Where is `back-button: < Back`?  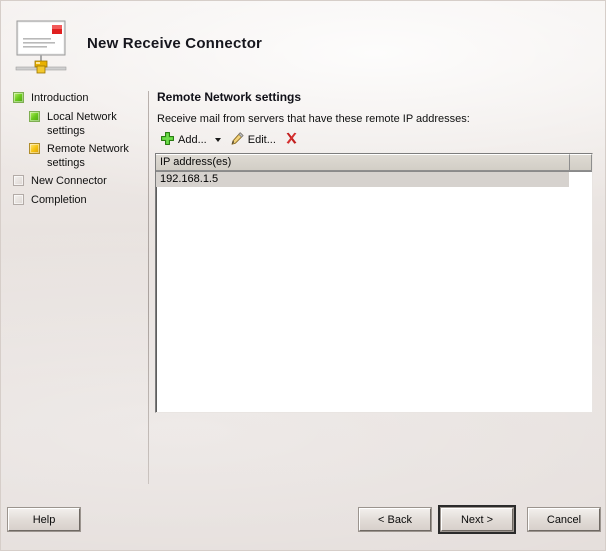 back-button: < Back is located at coordinates (395, 519).